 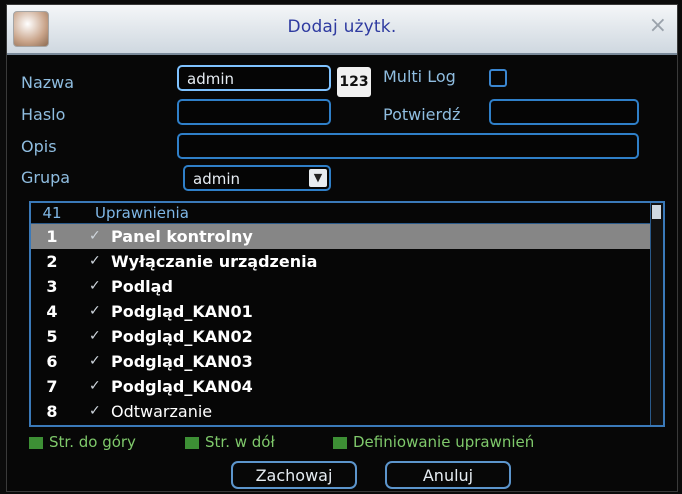 I want to click on permission-number: 5, so click(x=52, y=336).